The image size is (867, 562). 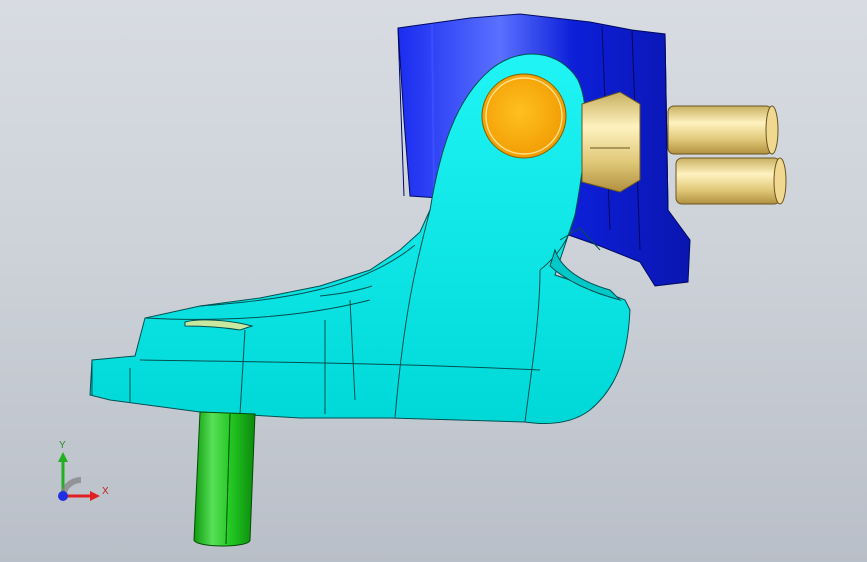 I want to click on hex-nut, so click(x=611, y=142).